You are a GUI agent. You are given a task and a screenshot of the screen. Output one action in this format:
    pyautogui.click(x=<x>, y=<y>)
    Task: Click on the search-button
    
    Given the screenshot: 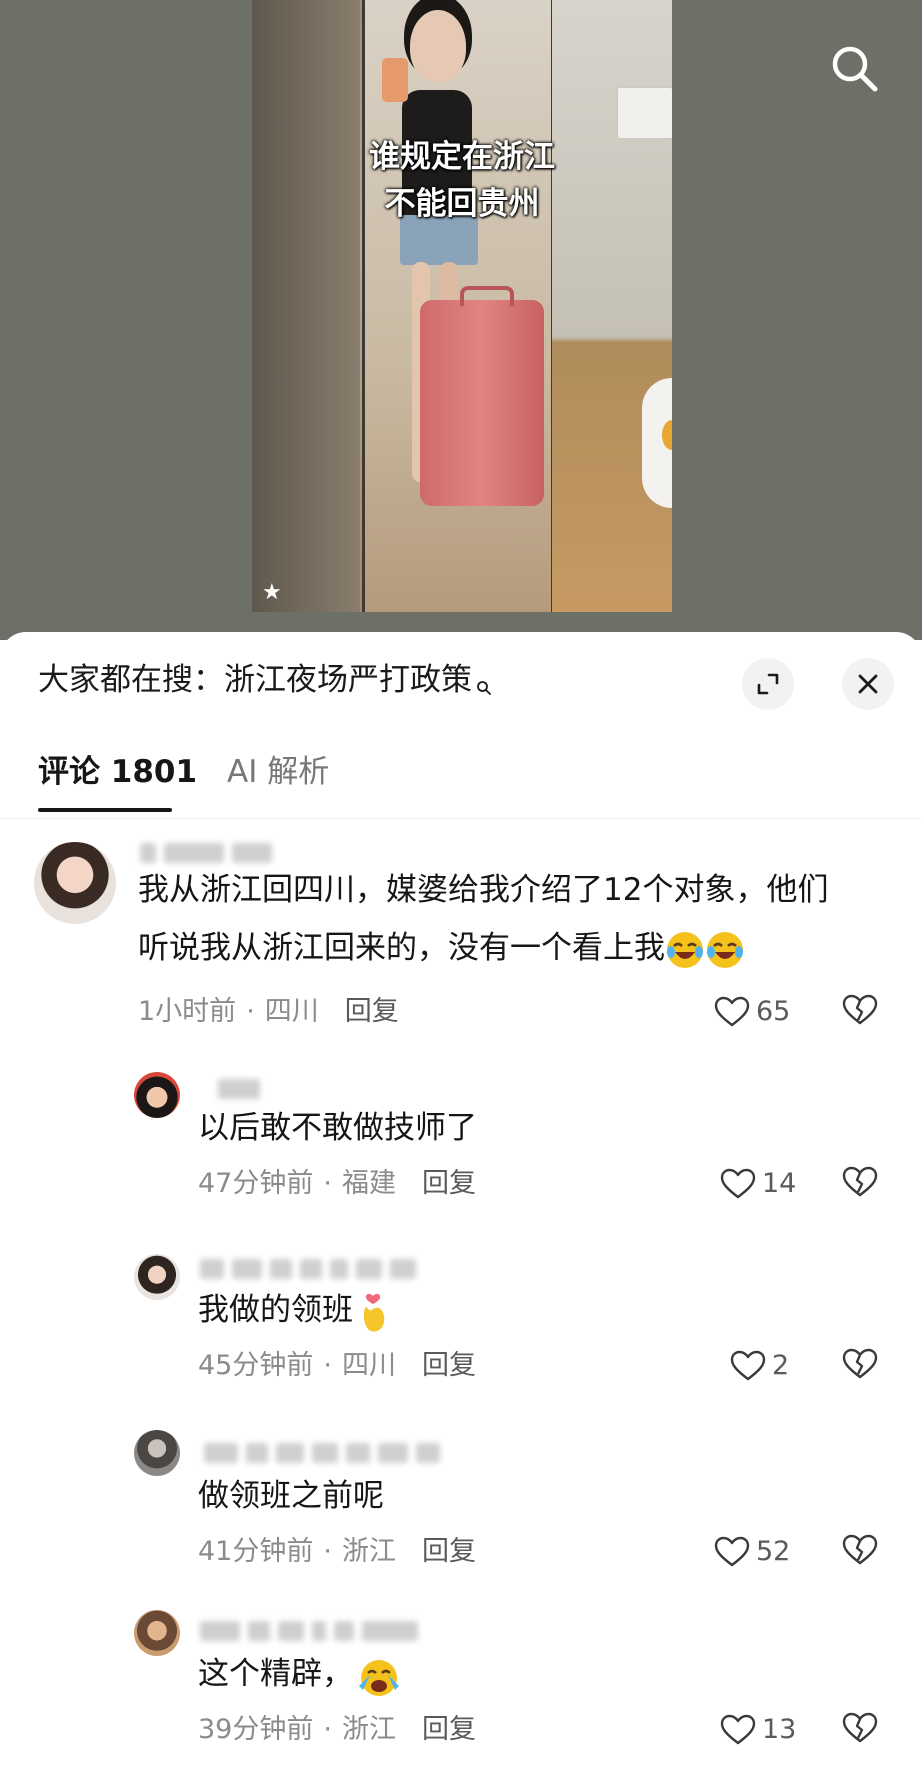 What is the action you would take?
    pyautogui.click(x=854, y=68)
    